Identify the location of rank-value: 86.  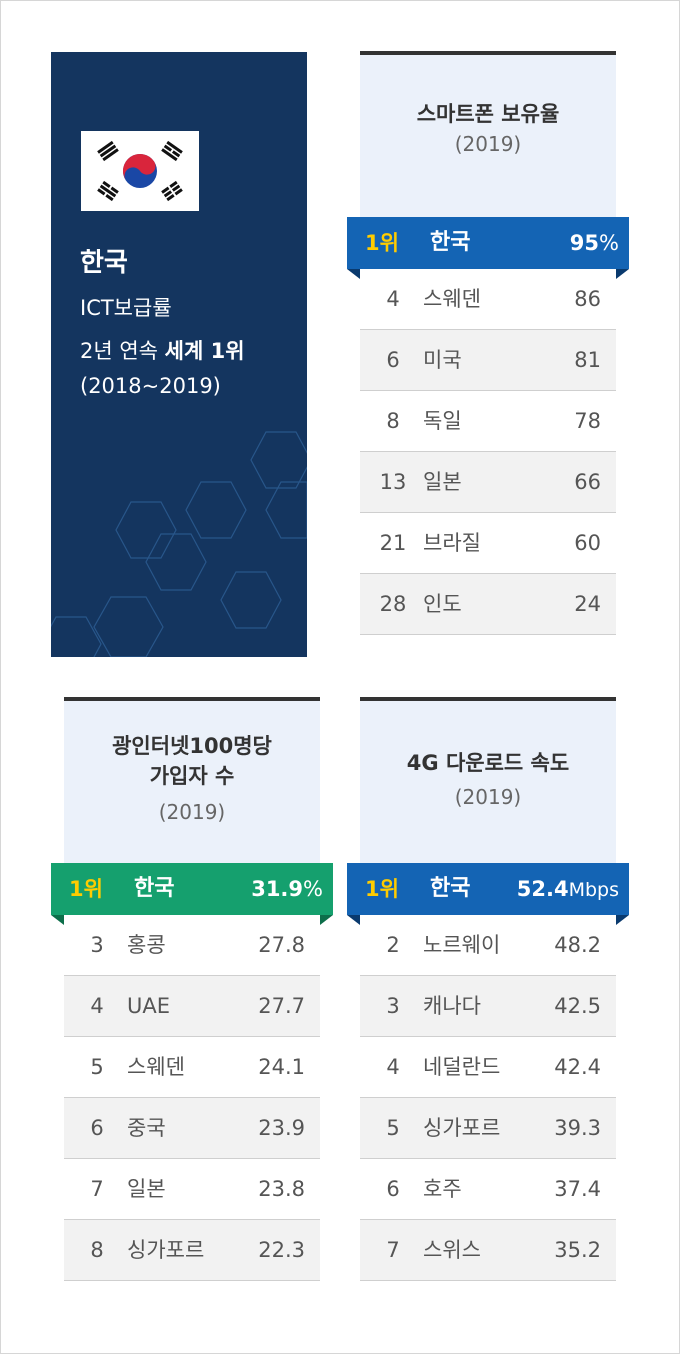
(587, 299).